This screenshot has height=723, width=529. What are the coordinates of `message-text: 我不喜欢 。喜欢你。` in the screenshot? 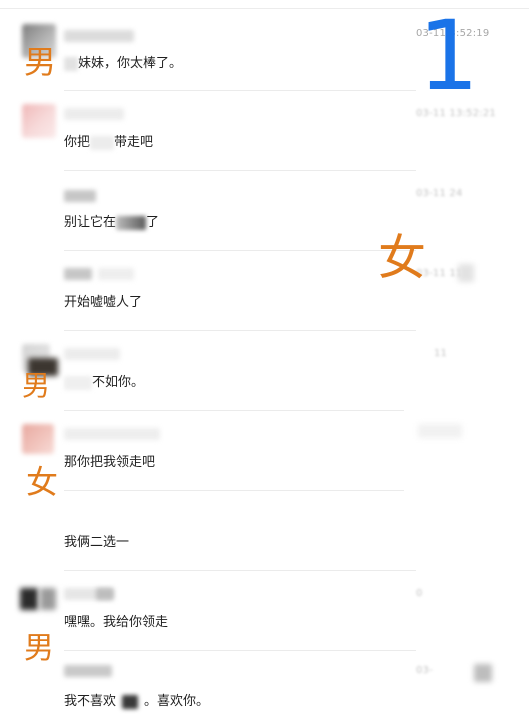 It's located at (136, 699).